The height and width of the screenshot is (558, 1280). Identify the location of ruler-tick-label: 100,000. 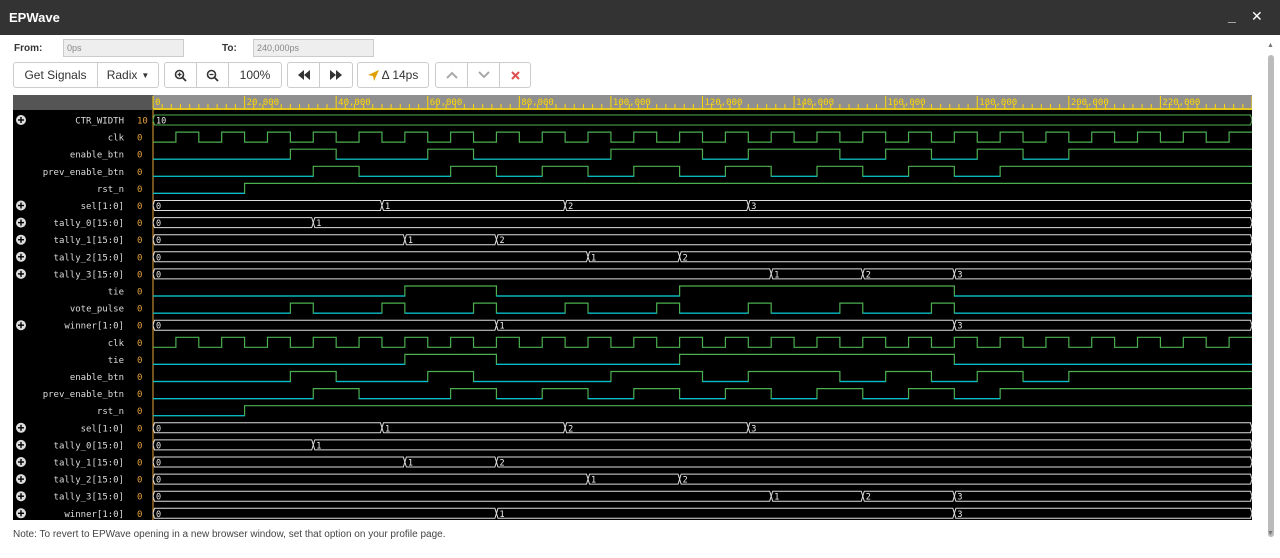
(632, 103).